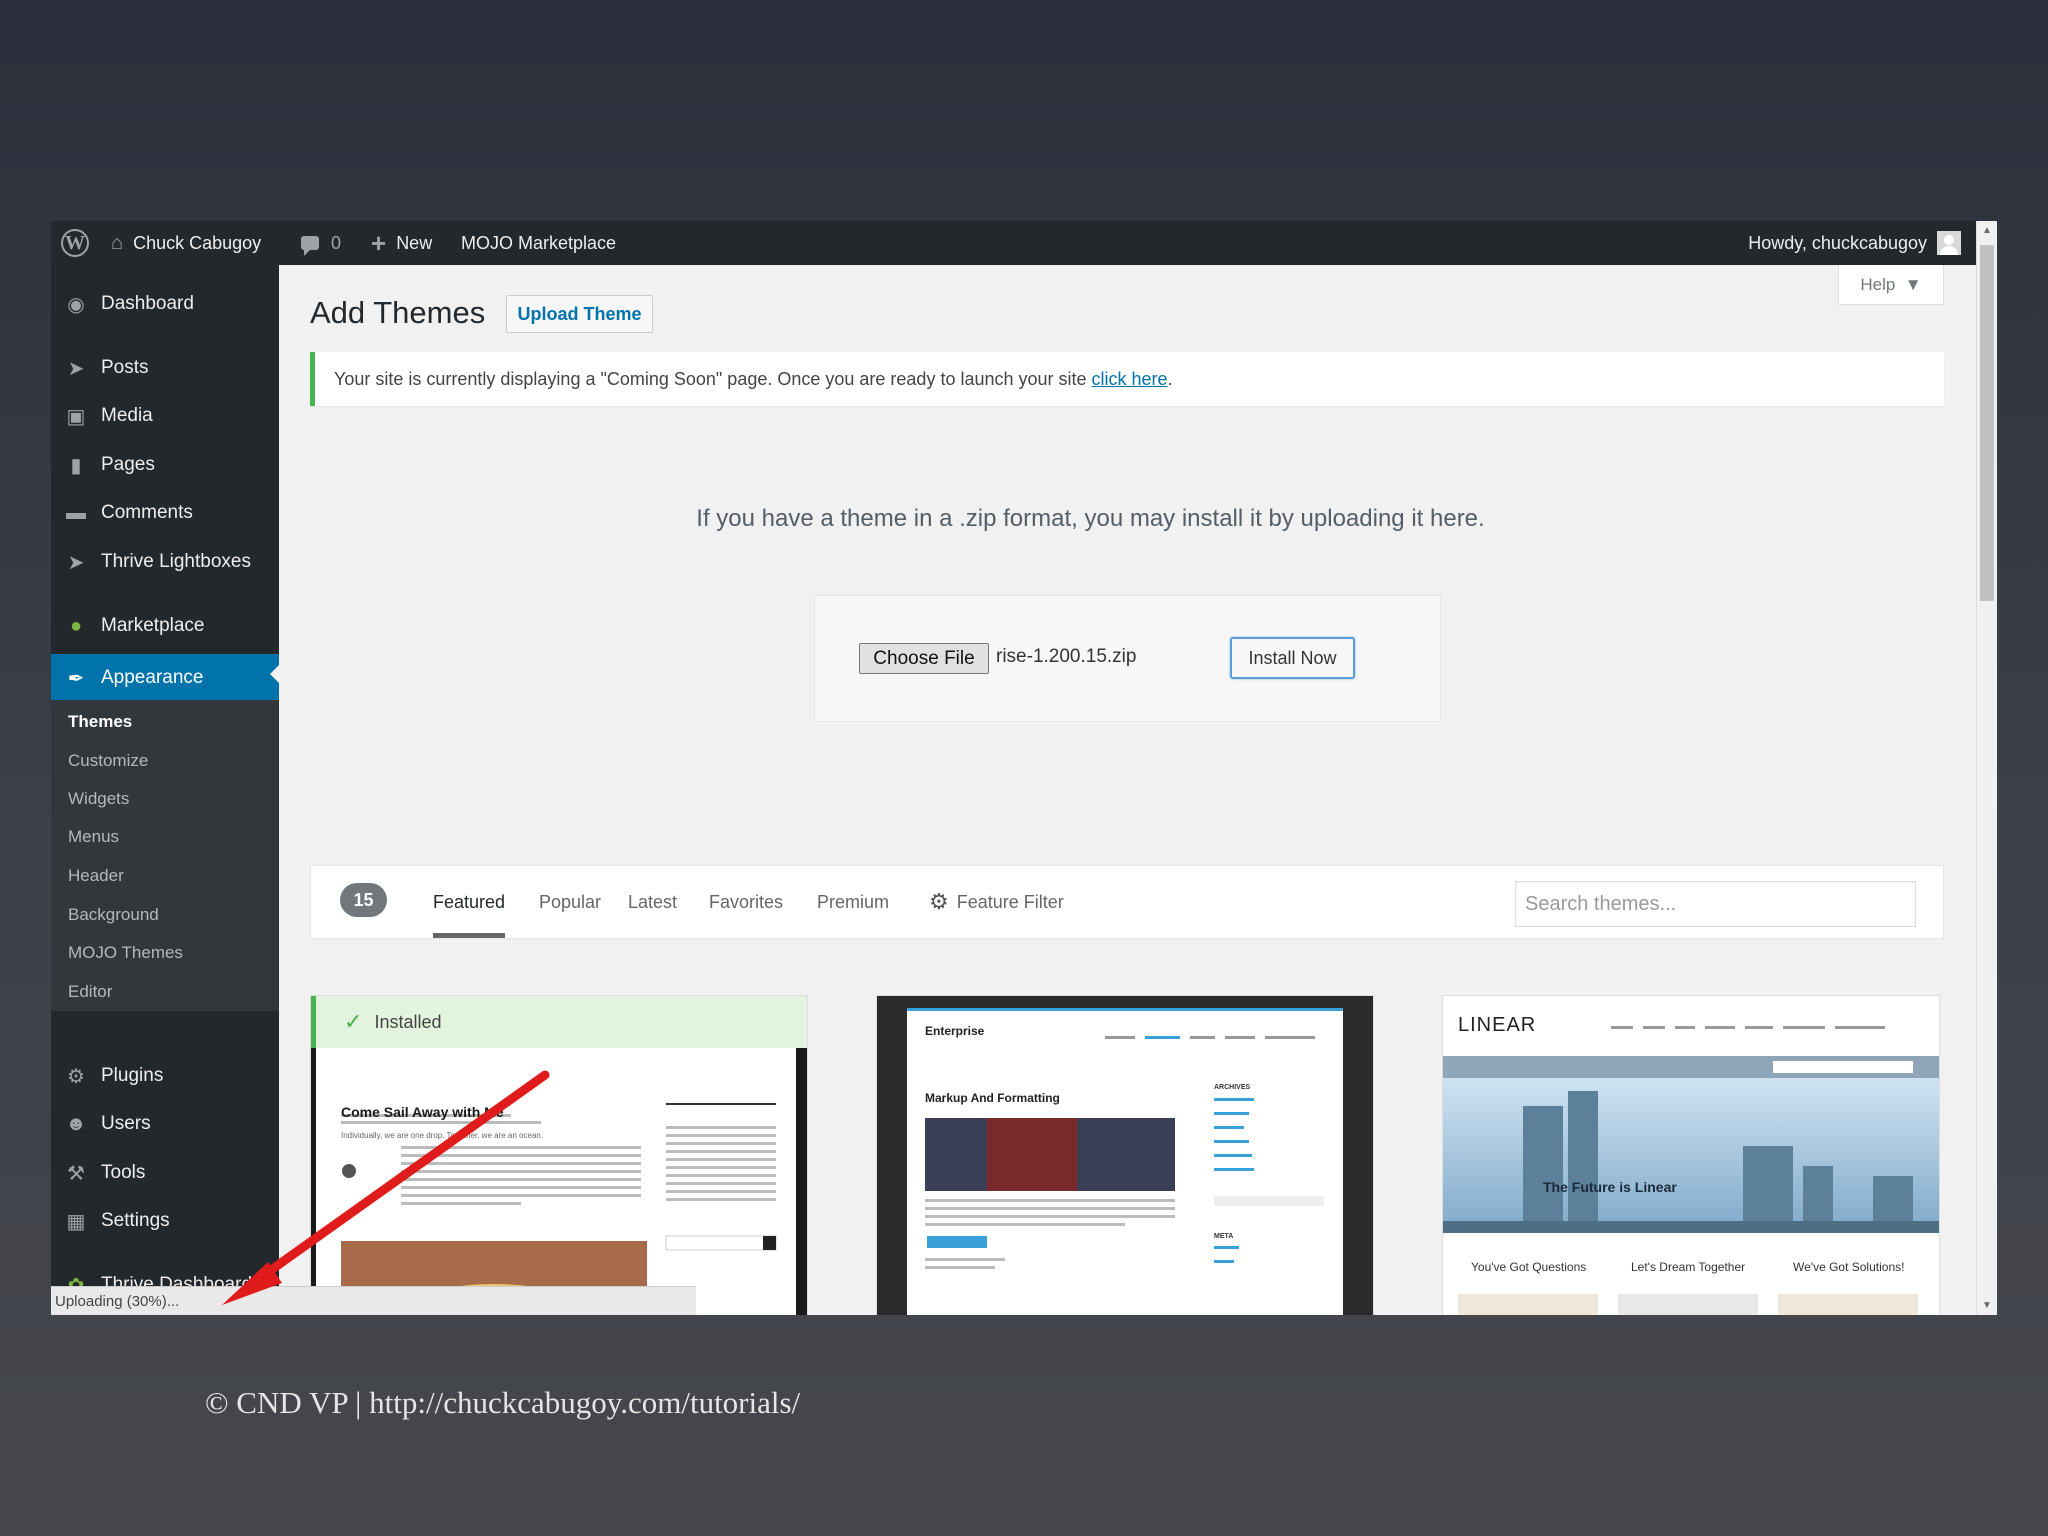  What do you see at coordinates (310, 246) in the screenshot?
I see `comment-icon` at bounding box center [310, 246].